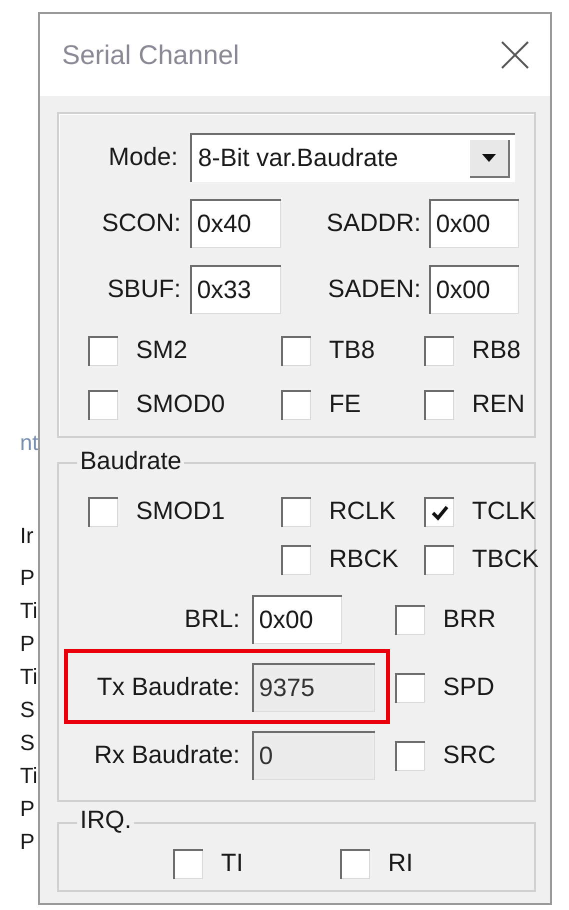 The height and width of the screenshot is (910, 569). I want to click on text-field: 0x33, so click(235, 289).